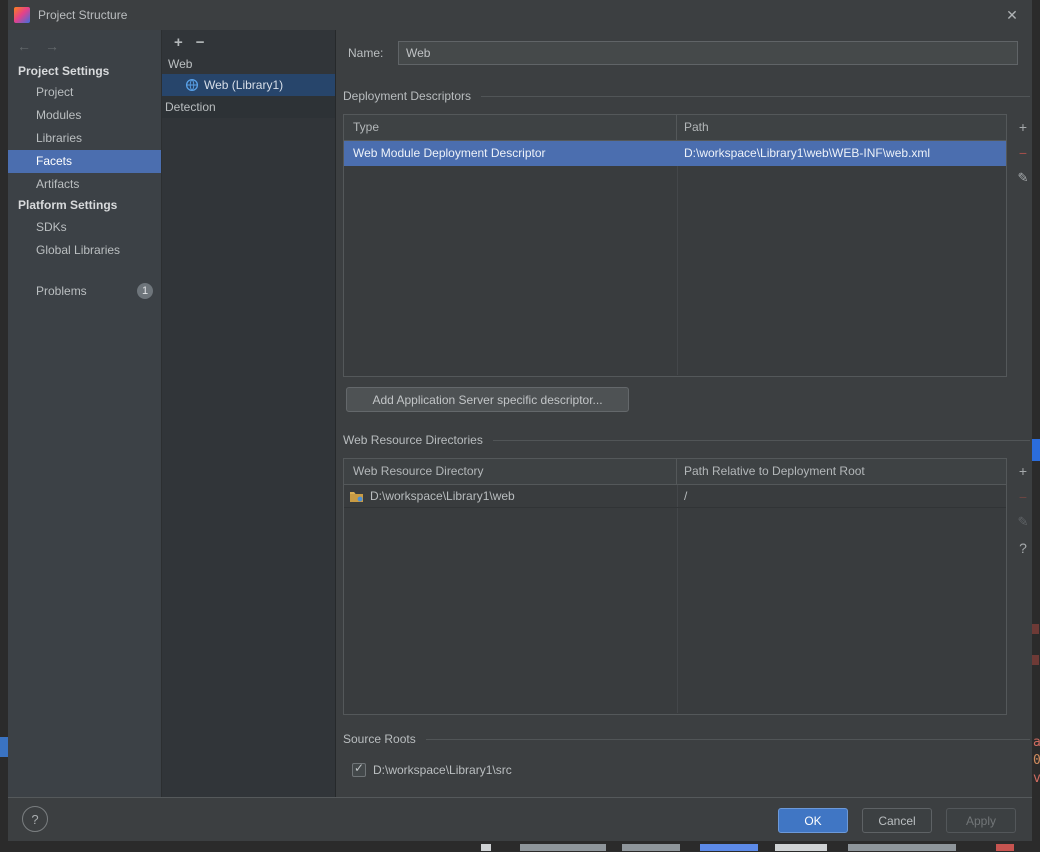 The image size is (1040, 852). What do you see at coordinates (686, 496) in the screenshot?
I see `cell-relative-path: /` at bounding box center [686, 496].